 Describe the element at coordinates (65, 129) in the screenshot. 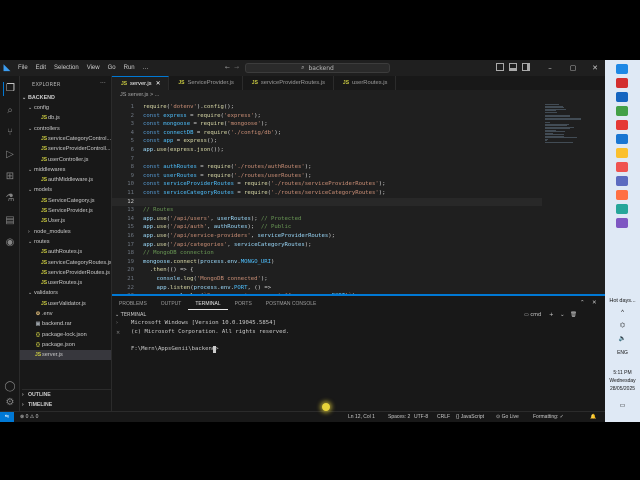

I see `folder-item: ⌄ controllers` at that location.